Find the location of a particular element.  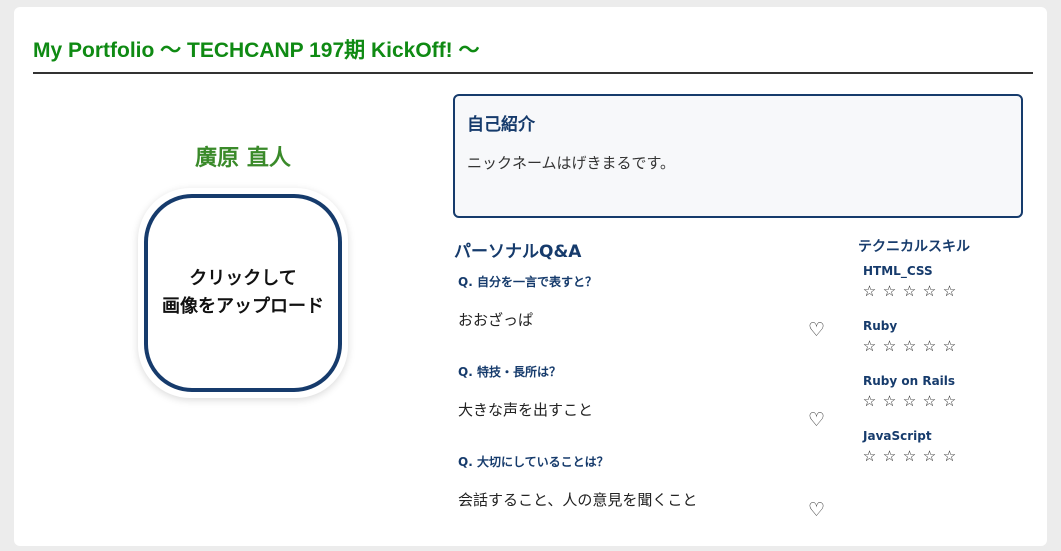

skill-item-javascript: JavaScript ☆ ☆ ☆ ☆ ☆ is located at coordinates (948, 455).